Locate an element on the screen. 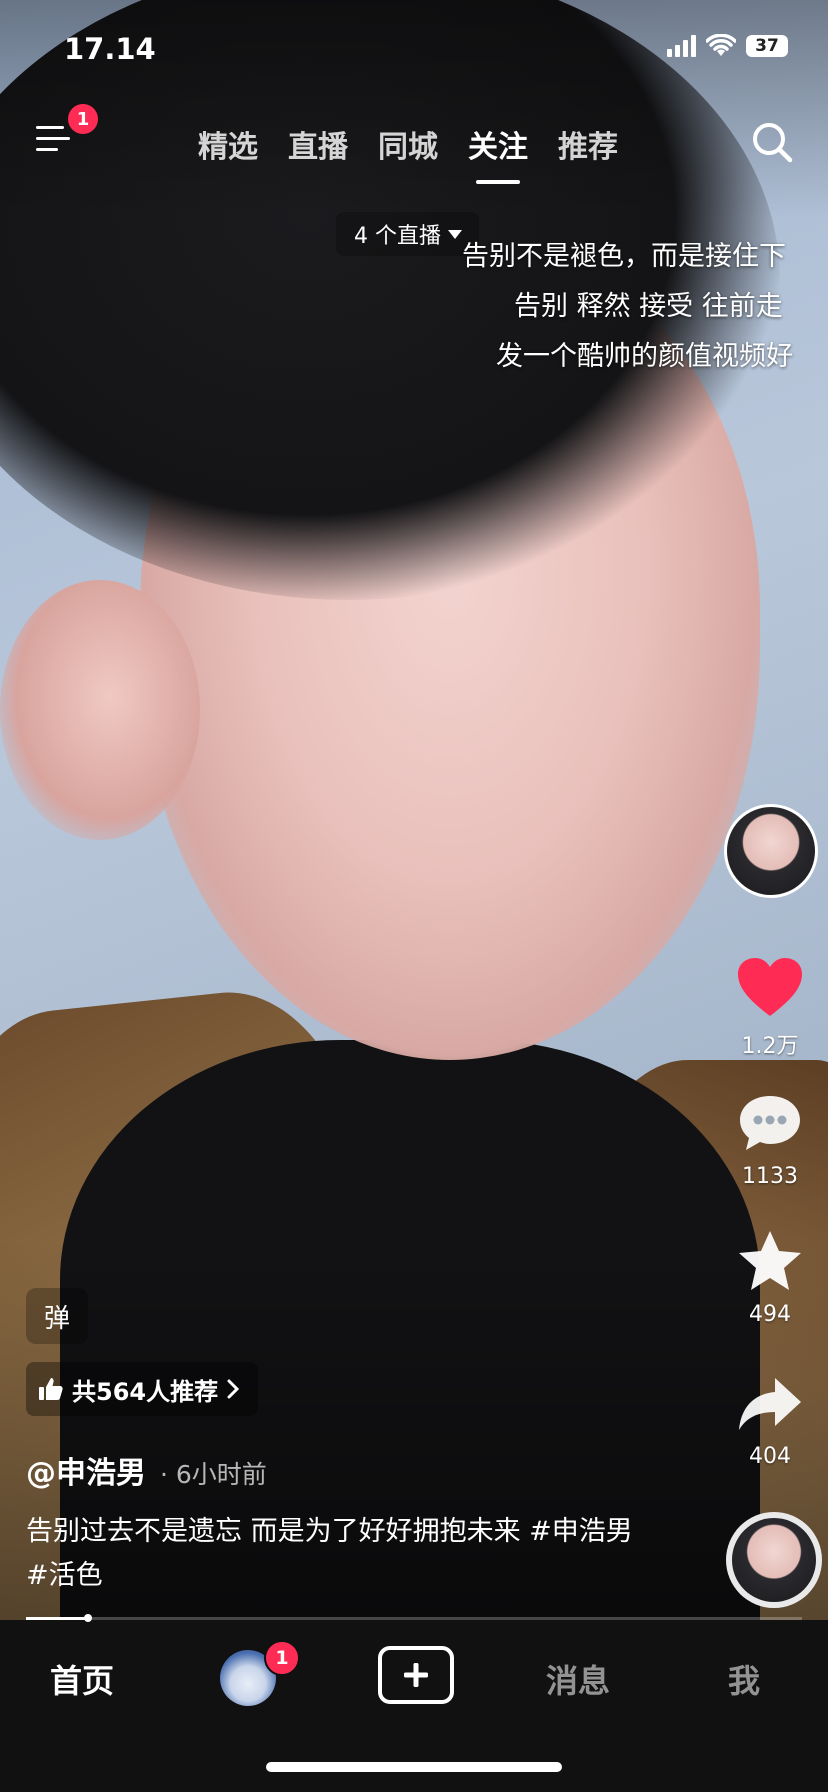 This screenshot has width=828, height=1792. caret-down-icon is located at coordinates (455, 234).